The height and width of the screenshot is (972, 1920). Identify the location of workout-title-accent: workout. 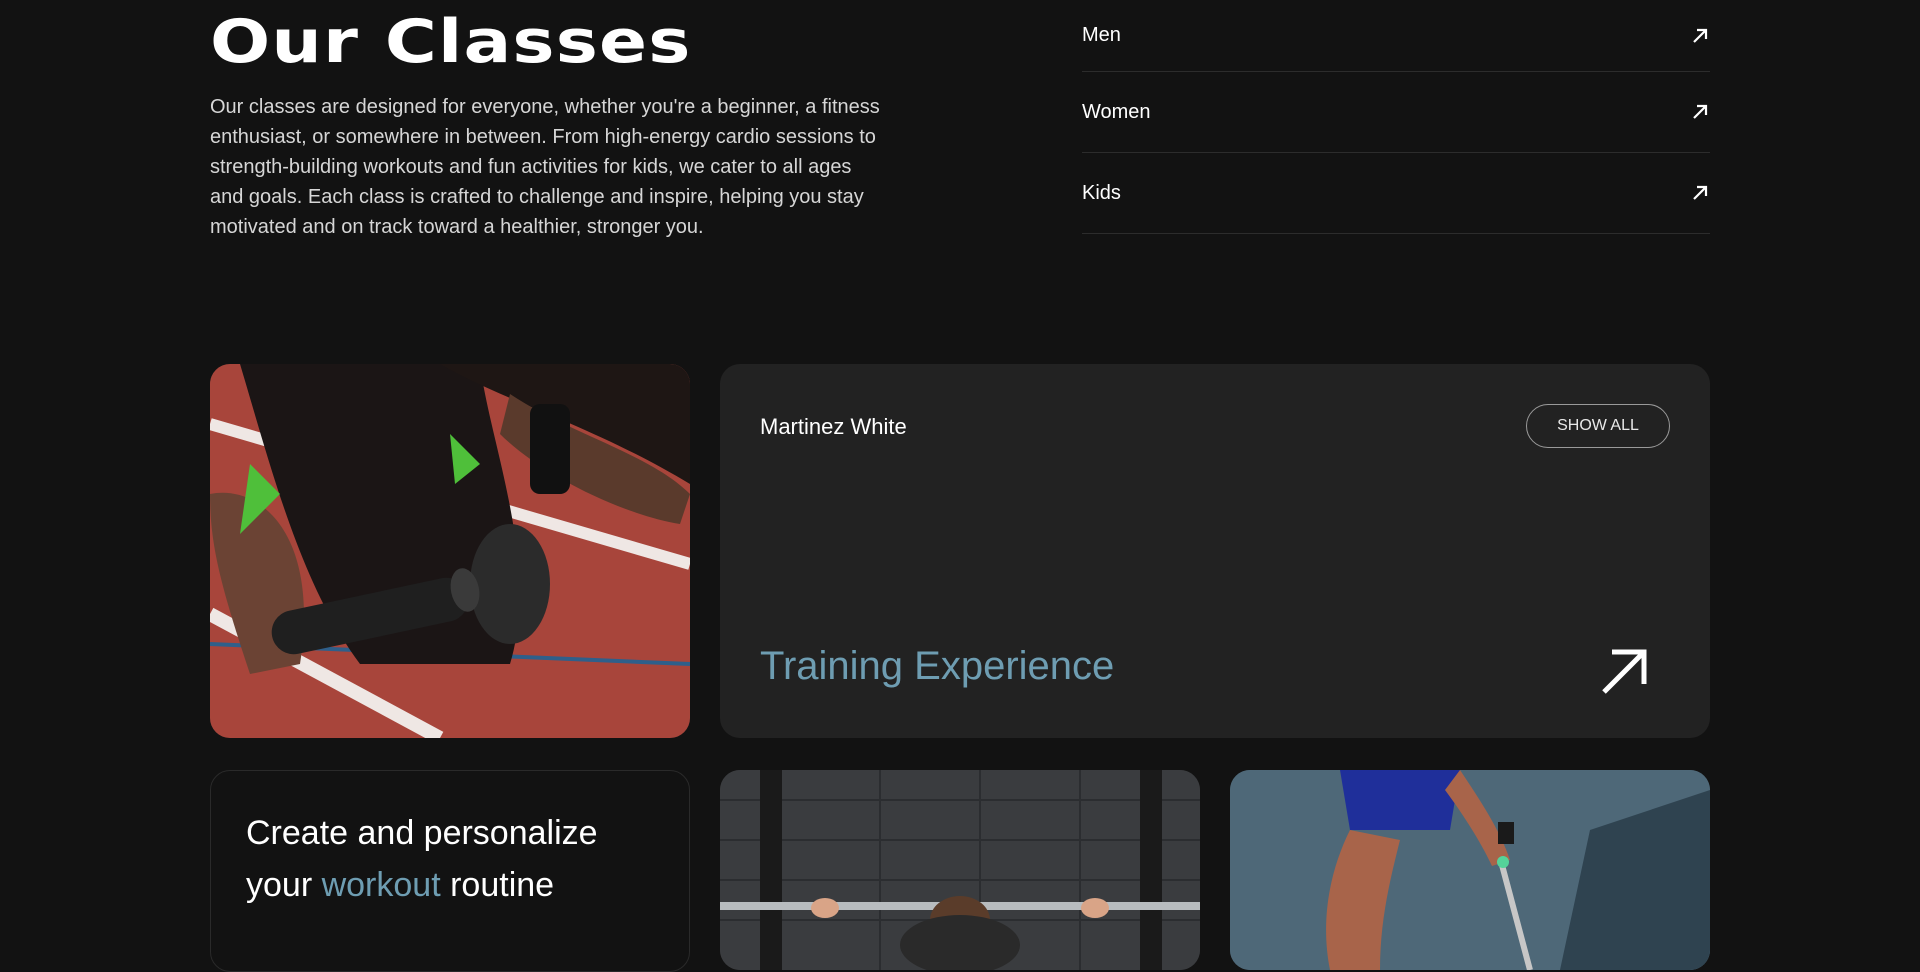
(381, 885).